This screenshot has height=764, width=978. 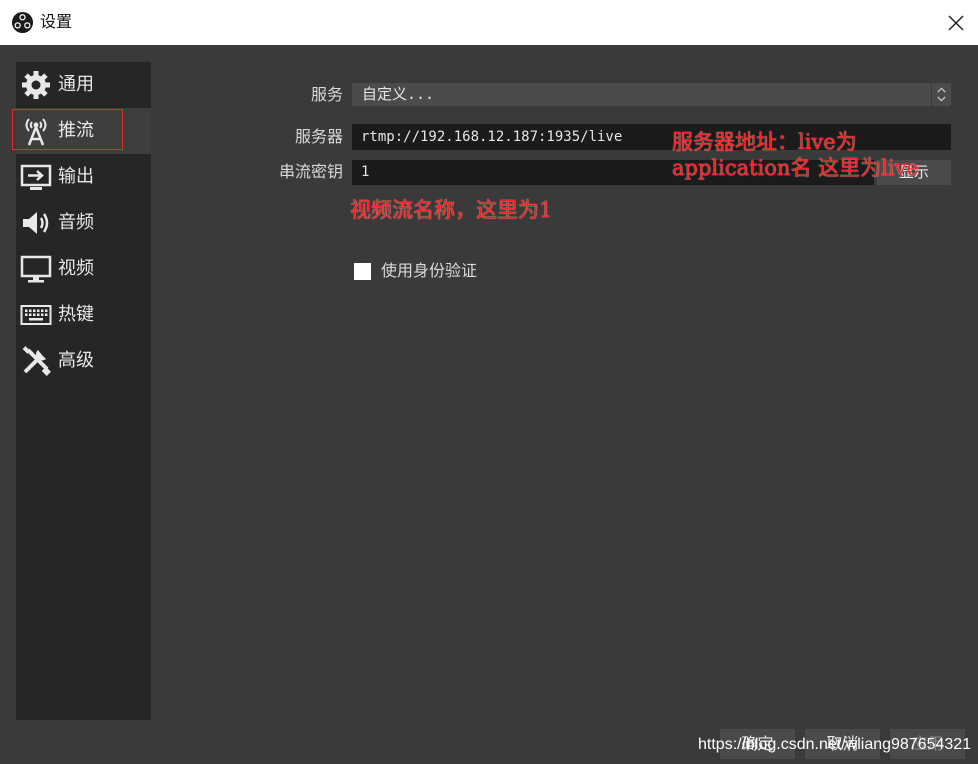 I want to click on sidebar-item-label: 热键, so click(x=76, y=314).